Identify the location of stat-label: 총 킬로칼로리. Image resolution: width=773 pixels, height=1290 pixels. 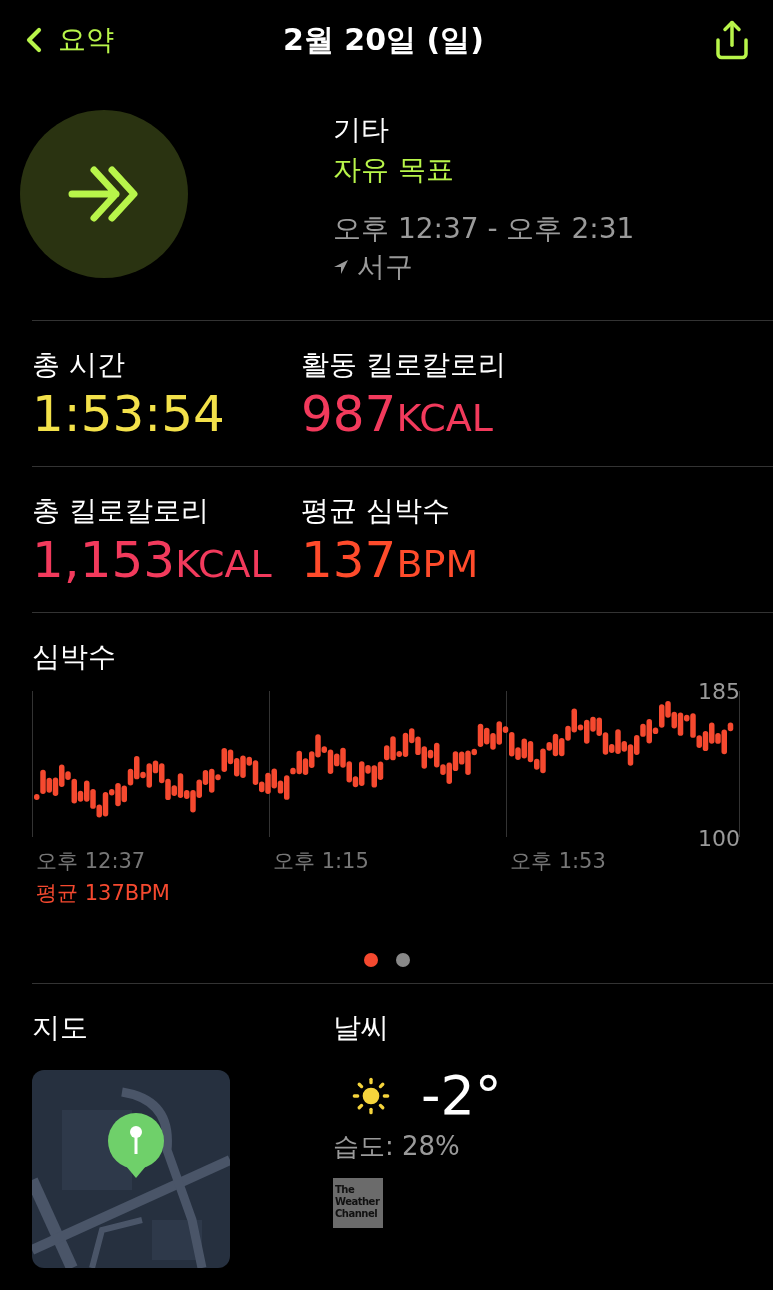
(121, 511).